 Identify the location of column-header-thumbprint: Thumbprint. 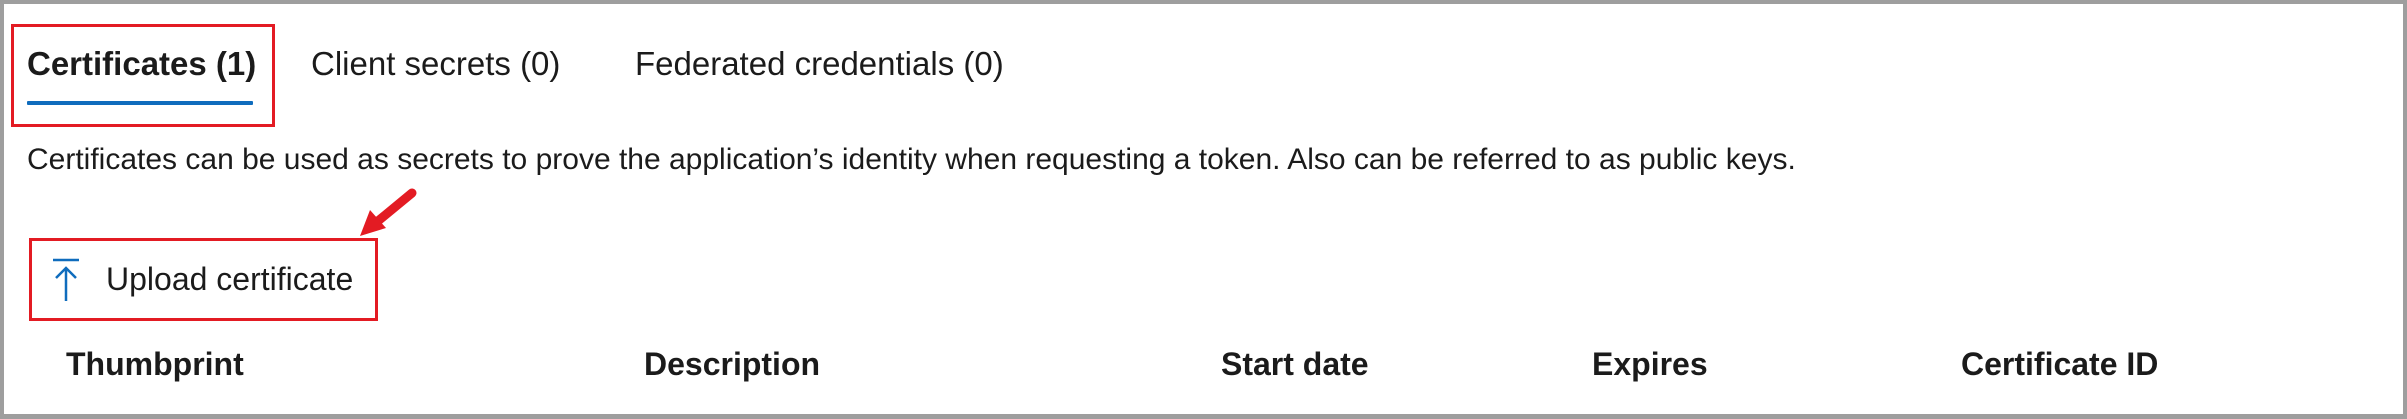
(155, 364).